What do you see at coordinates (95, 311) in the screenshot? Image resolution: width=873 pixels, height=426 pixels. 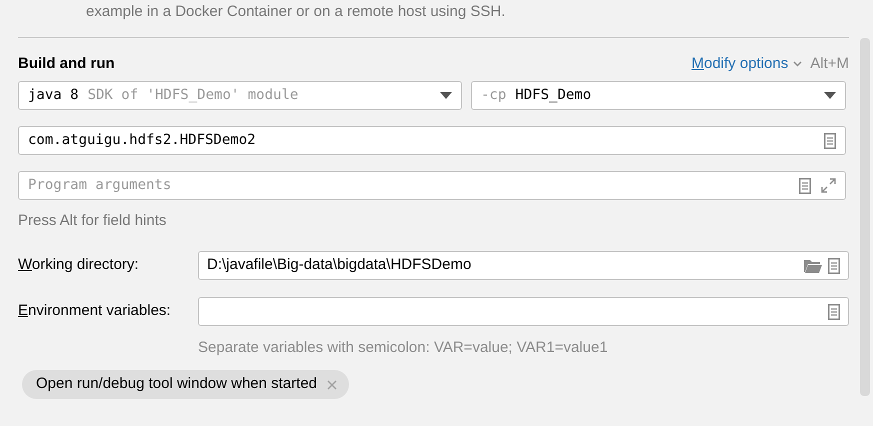 I see `environment-variables-label: Environment variables:` at bounding box center [95, 311].